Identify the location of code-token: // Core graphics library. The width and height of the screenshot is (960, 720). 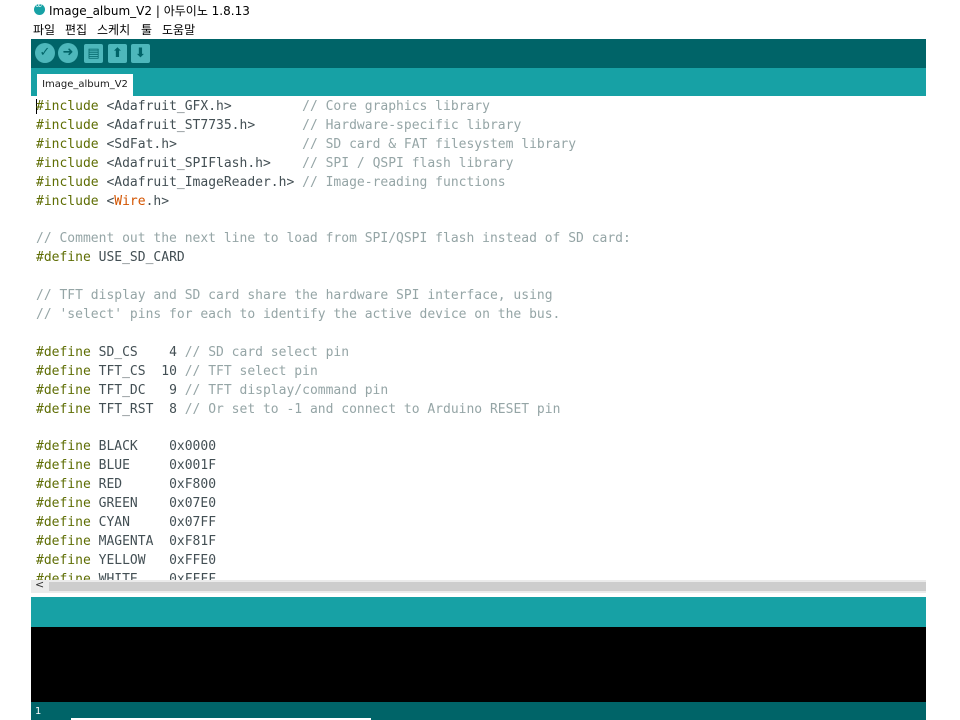
(396, 106).